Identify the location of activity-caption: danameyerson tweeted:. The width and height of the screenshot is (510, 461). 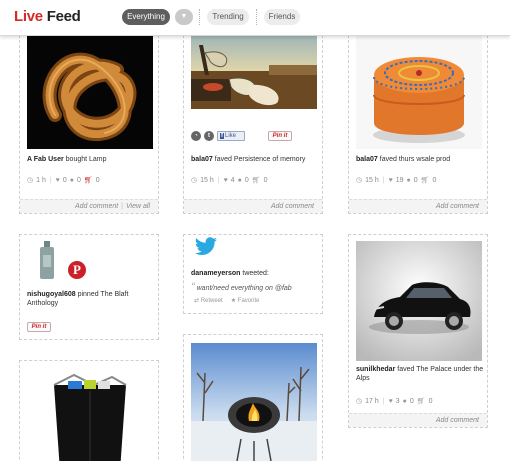
(255, 273).